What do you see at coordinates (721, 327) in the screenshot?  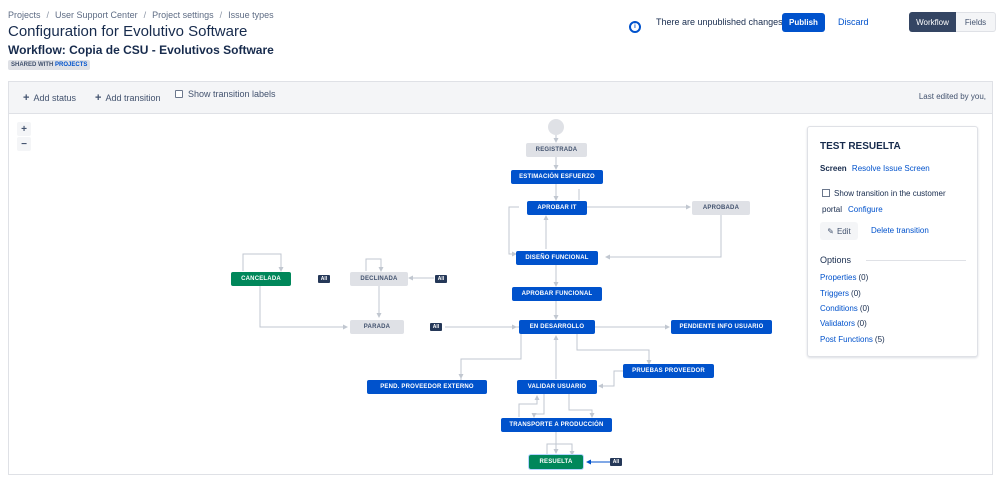 I see `status-pendiente-info-usuario: PENDIENTE INFO USUARIO` at bounding box center [721, 327].